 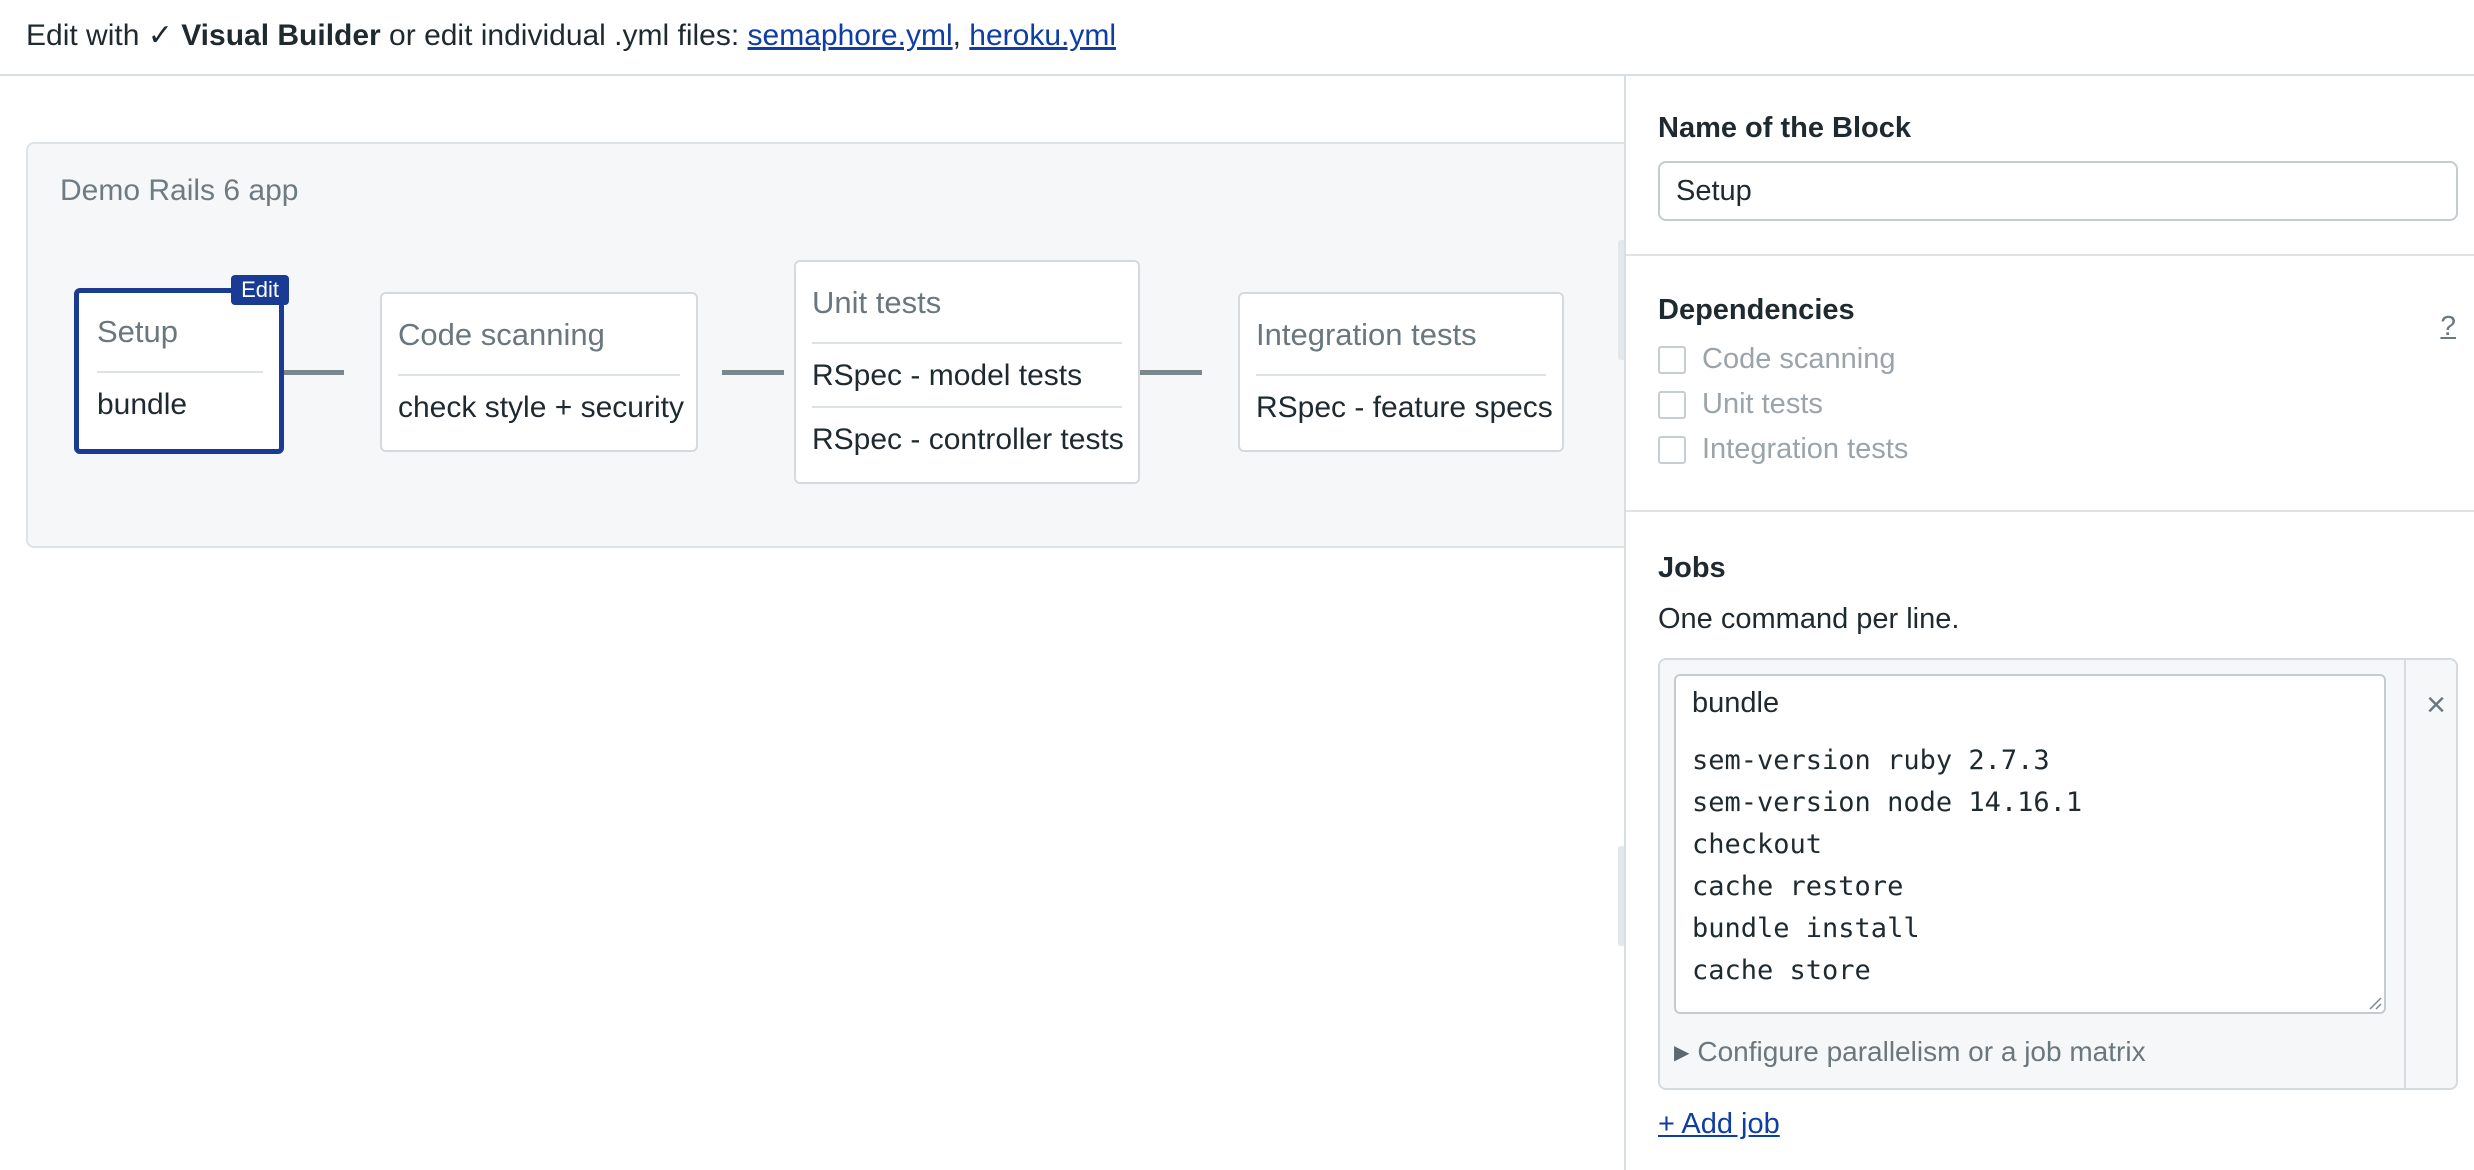 What do you see at coordinates (2050, 359) in the screenshot?
I see `dependency-checkbox-code-scanning: Code scanning` at bounding box center [2050, 359].